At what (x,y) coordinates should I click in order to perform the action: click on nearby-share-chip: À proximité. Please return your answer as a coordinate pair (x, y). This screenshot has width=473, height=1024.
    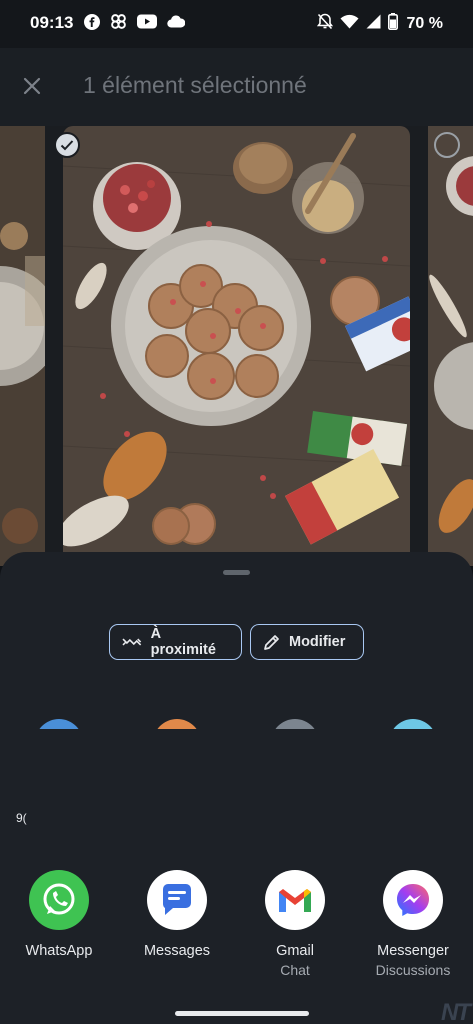
    Looking at the image, I should click on (175, 642).